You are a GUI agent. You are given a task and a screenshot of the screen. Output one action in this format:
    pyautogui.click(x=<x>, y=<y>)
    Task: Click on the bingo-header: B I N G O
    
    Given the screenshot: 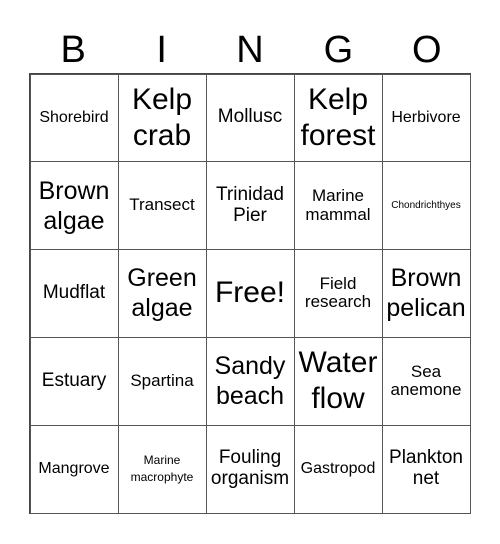 What is the action you would take?
    pyautogui.click(x=250, y=50)
    